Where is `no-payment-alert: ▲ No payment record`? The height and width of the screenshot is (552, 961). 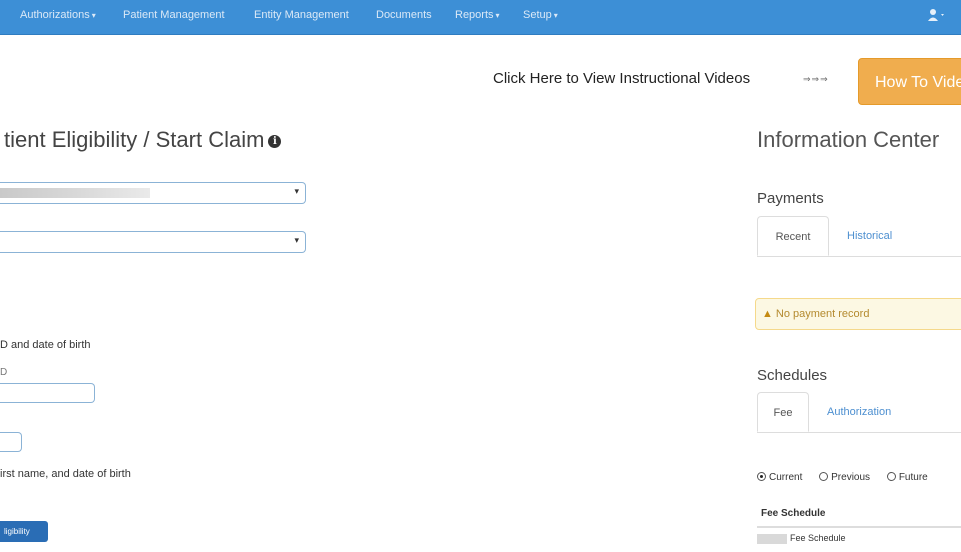 no-payment-alert: ▲ No payment record is located at coordinates (858, 314).